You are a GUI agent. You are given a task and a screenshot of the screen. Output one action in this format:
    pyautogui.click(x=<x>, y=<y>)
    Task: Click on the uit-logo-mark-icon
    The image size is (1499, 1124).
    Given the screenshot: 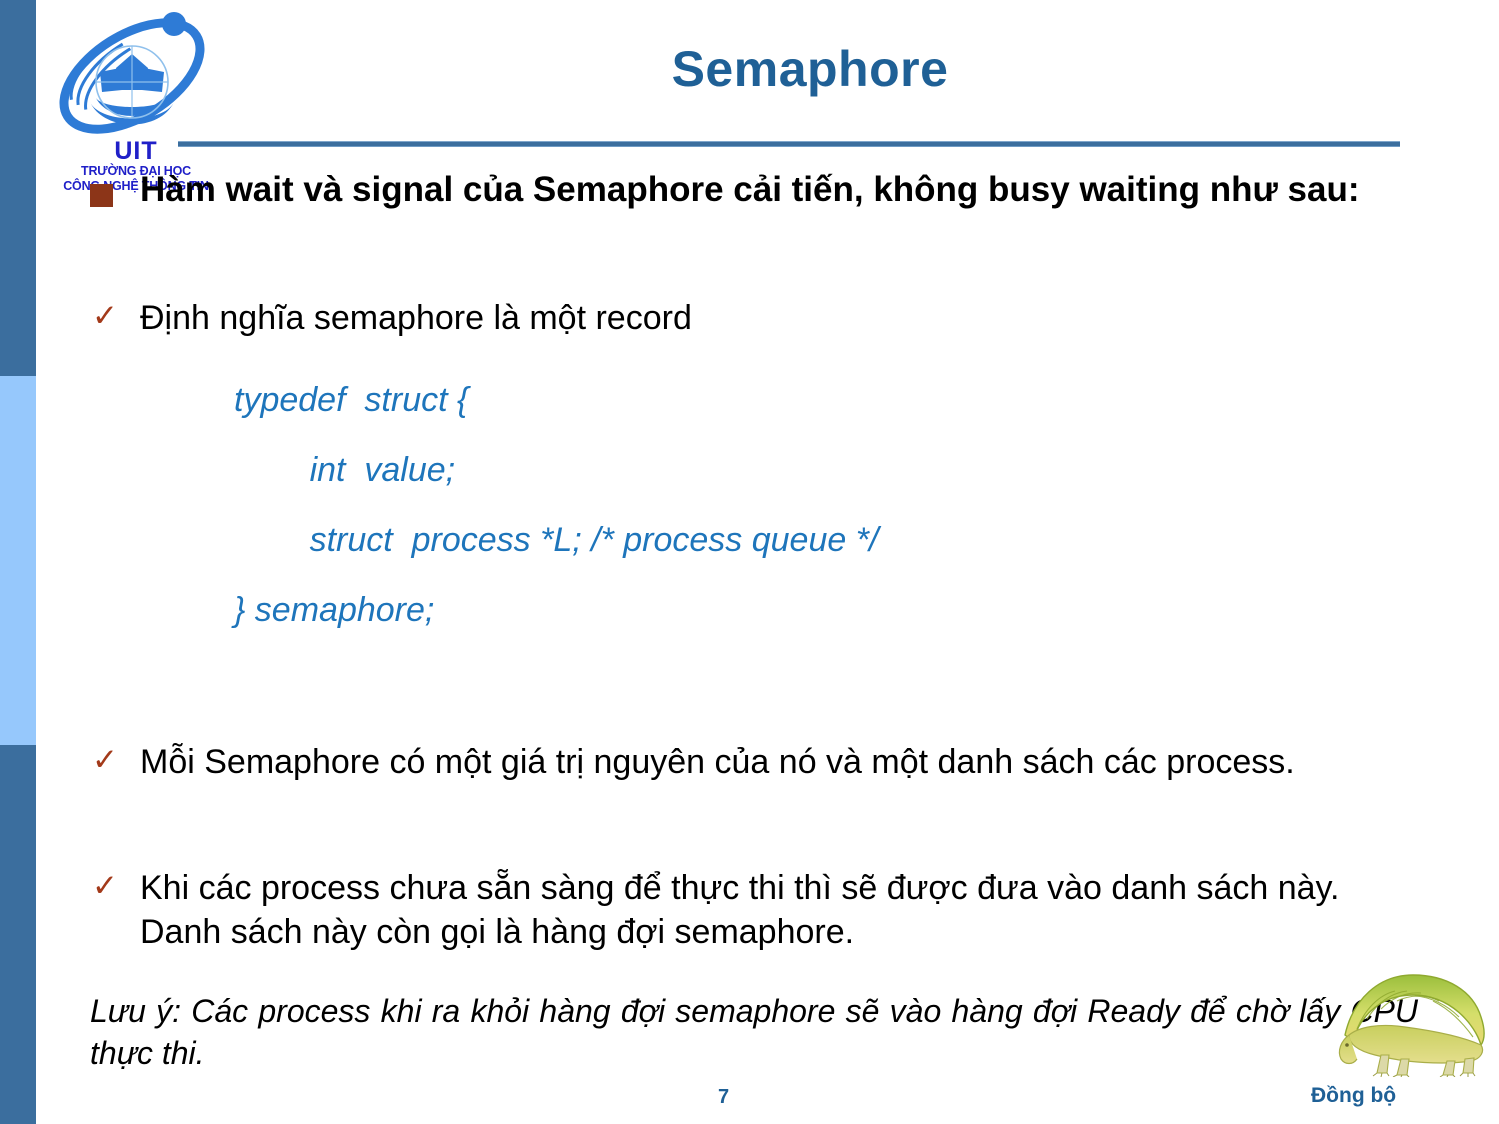 What is the action you would take?
    pyautogui.click(x=132, y=82)
    